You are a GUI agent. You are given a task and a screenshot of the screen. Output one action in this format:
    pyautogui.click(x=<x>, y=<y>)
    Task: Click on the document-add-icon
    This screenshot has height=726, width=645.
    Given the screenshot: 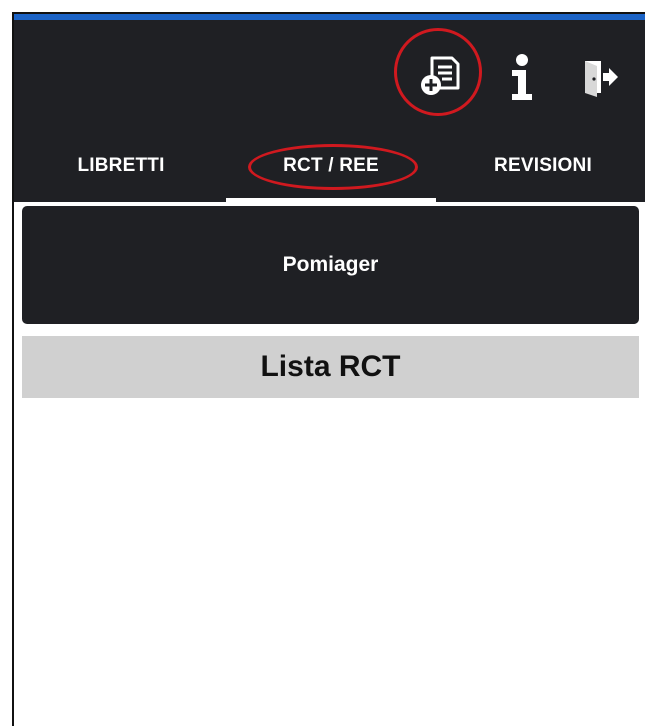 What is the action you would take?
    pyautogui.click(x=440, y=76)
    